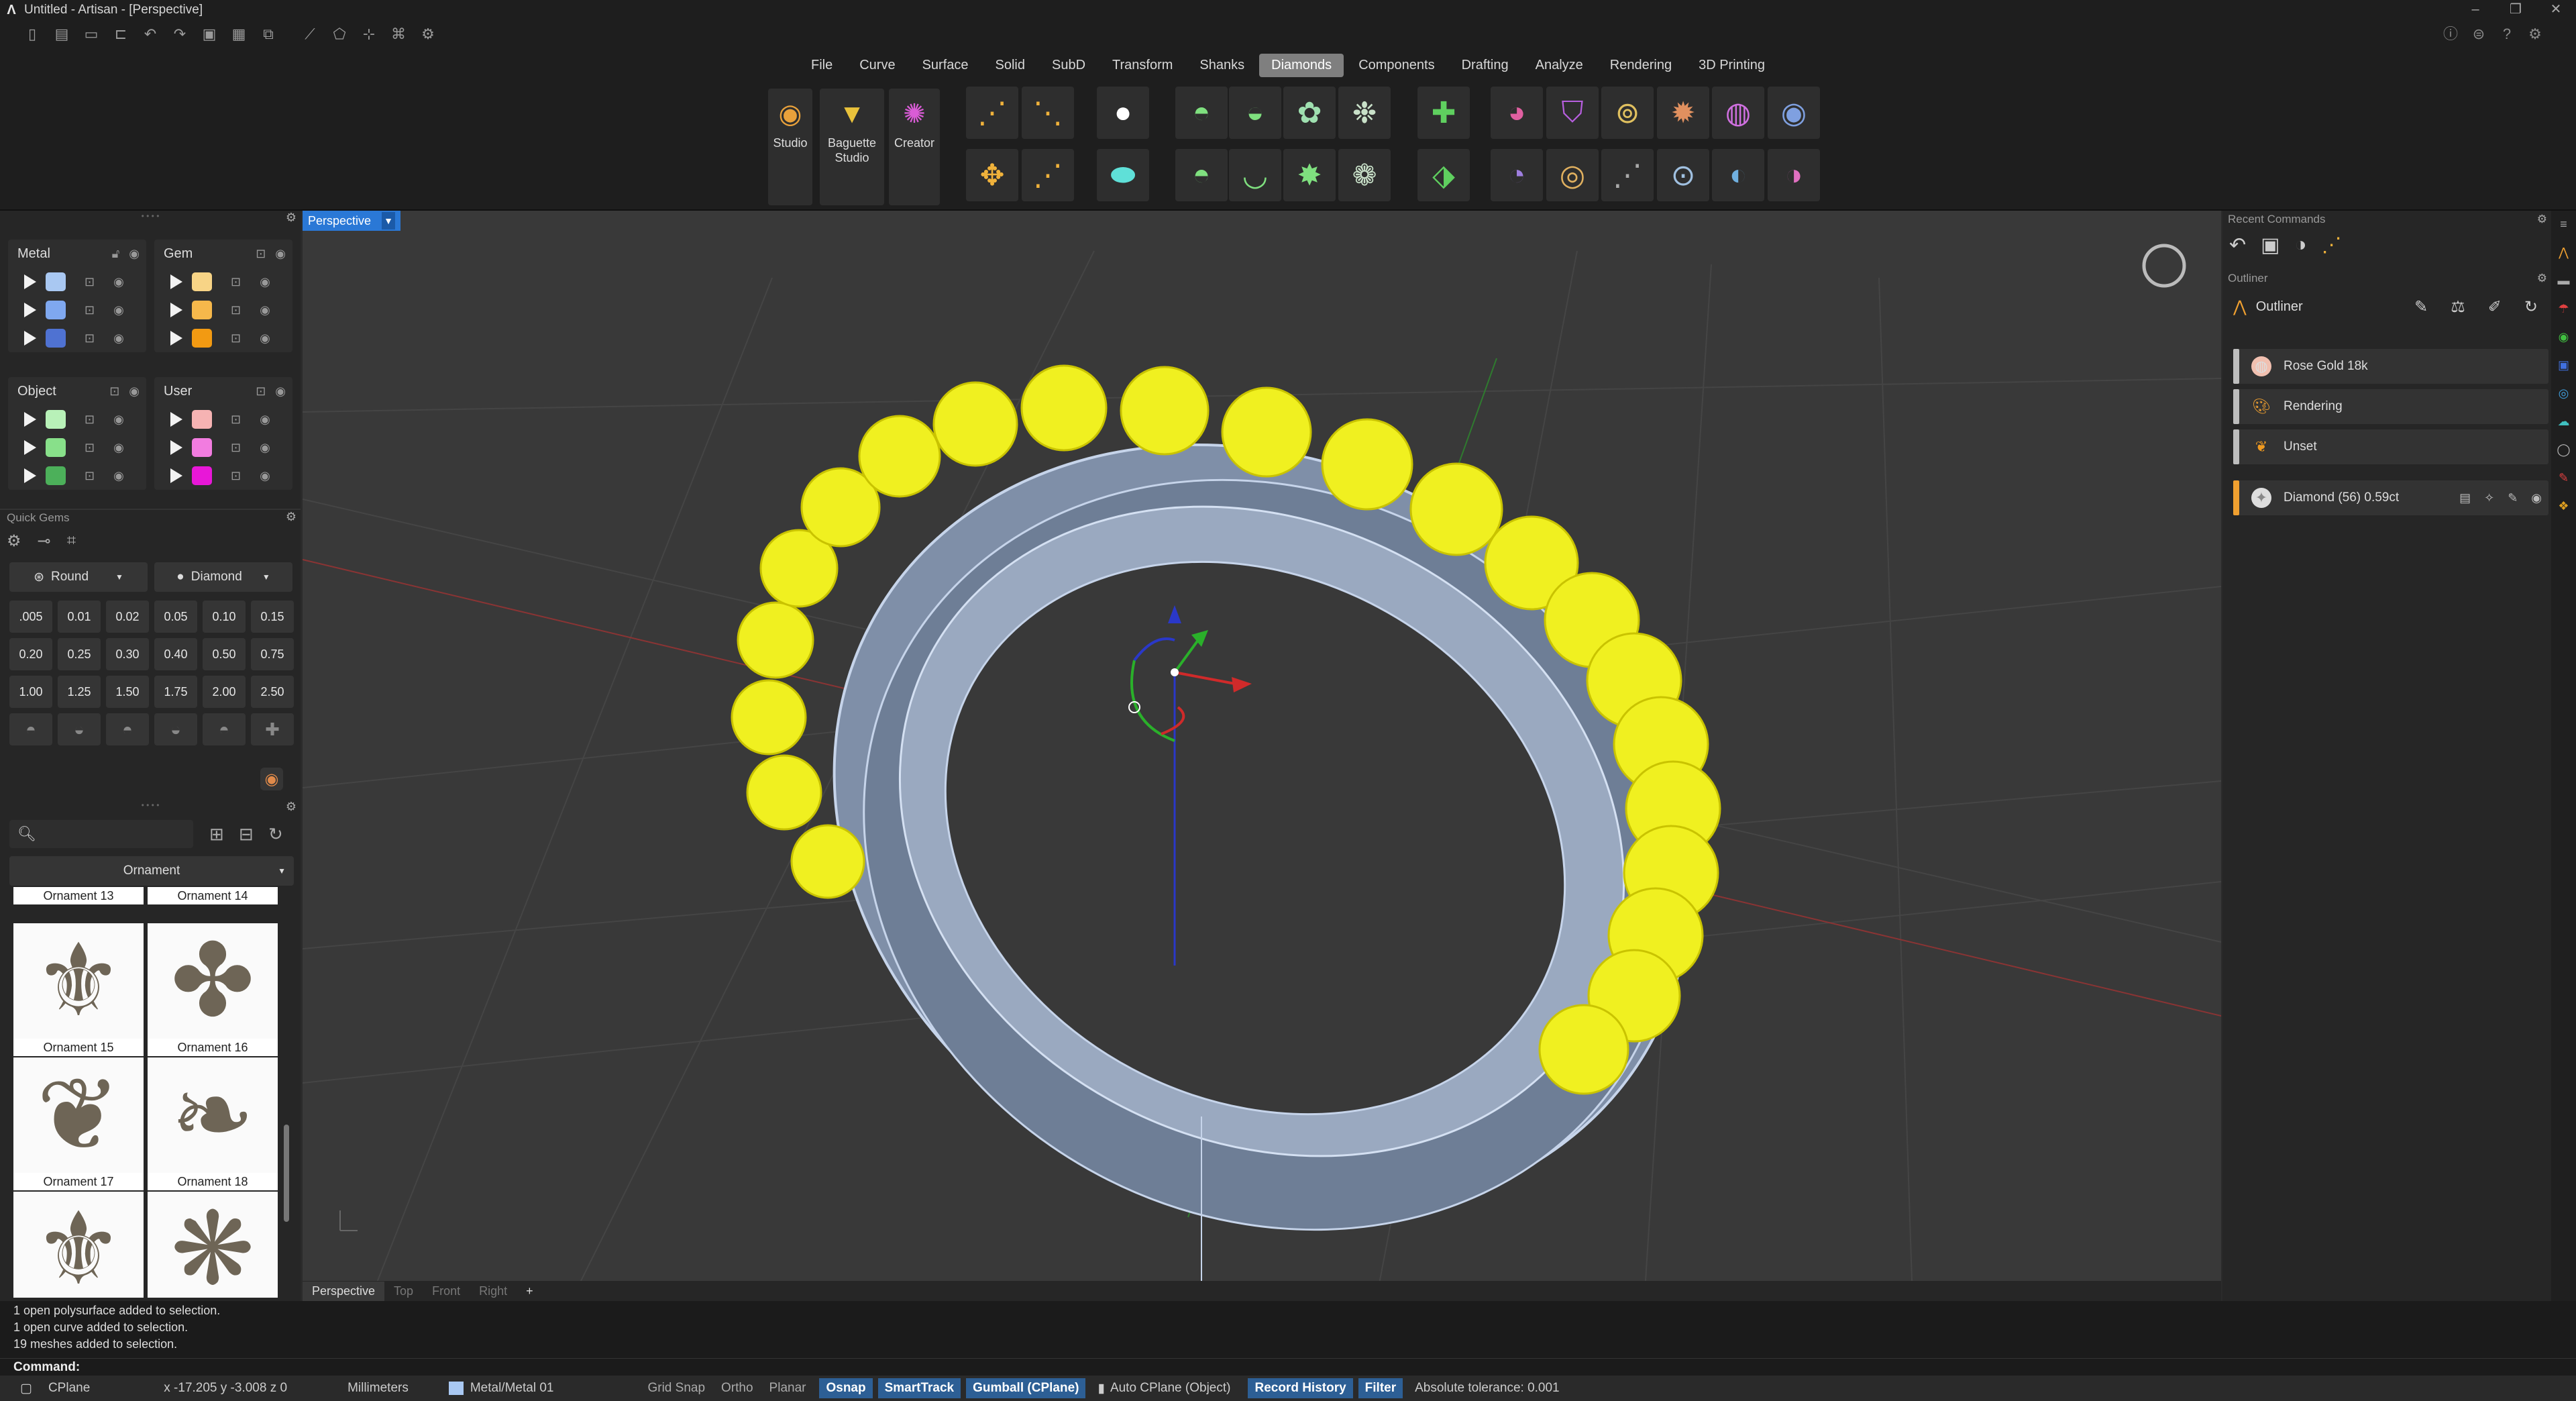 The width and height of the screenshot is (2576, 1401). Describe the element at coordinates (1255, 113) in the screenshot. I see `bezel-setting-icon: ◒` at that location.